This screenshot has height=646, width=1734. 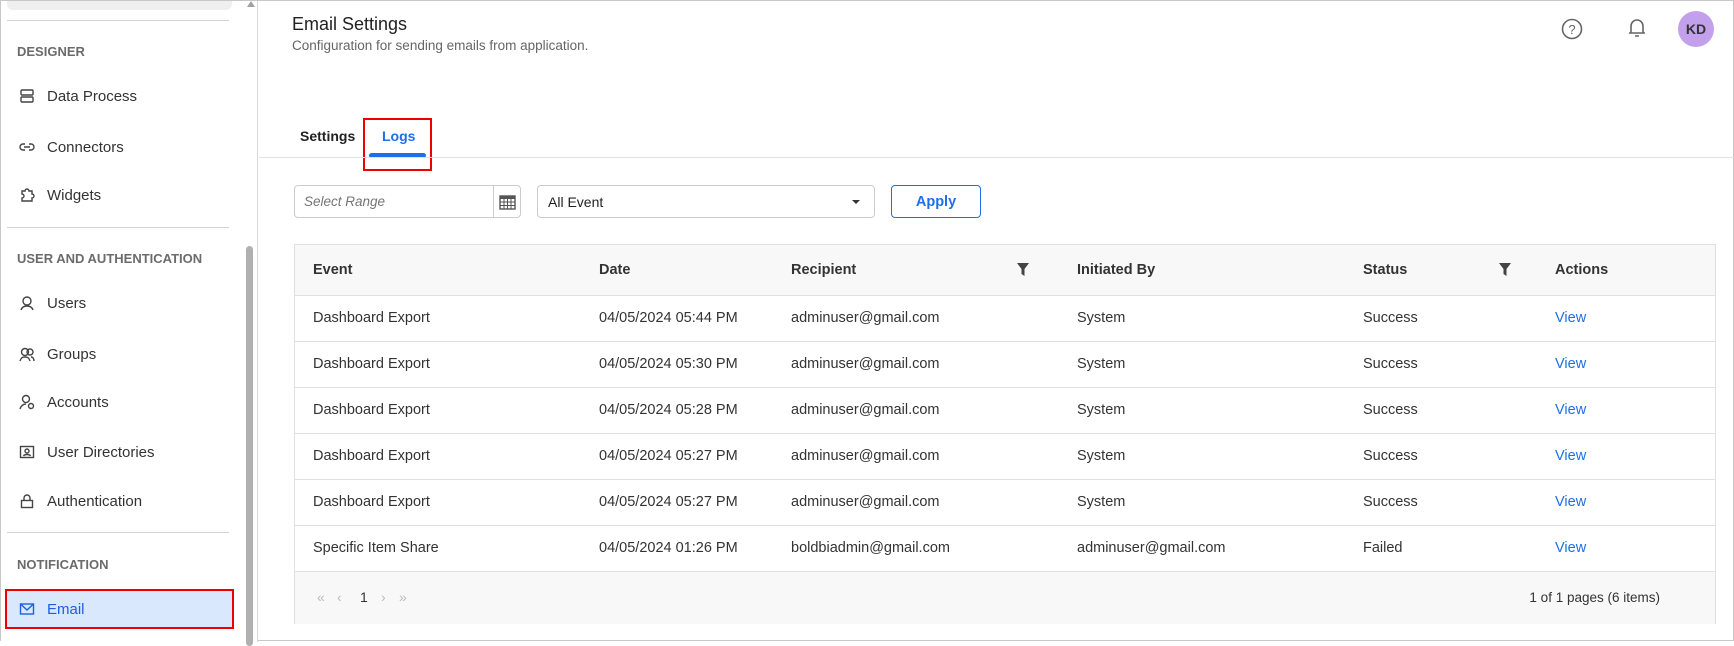 What do you see at coordinates (1626, 270) in the screenshot?
I see `column-header-actions: Actions` at bounding box center [1626, 270].